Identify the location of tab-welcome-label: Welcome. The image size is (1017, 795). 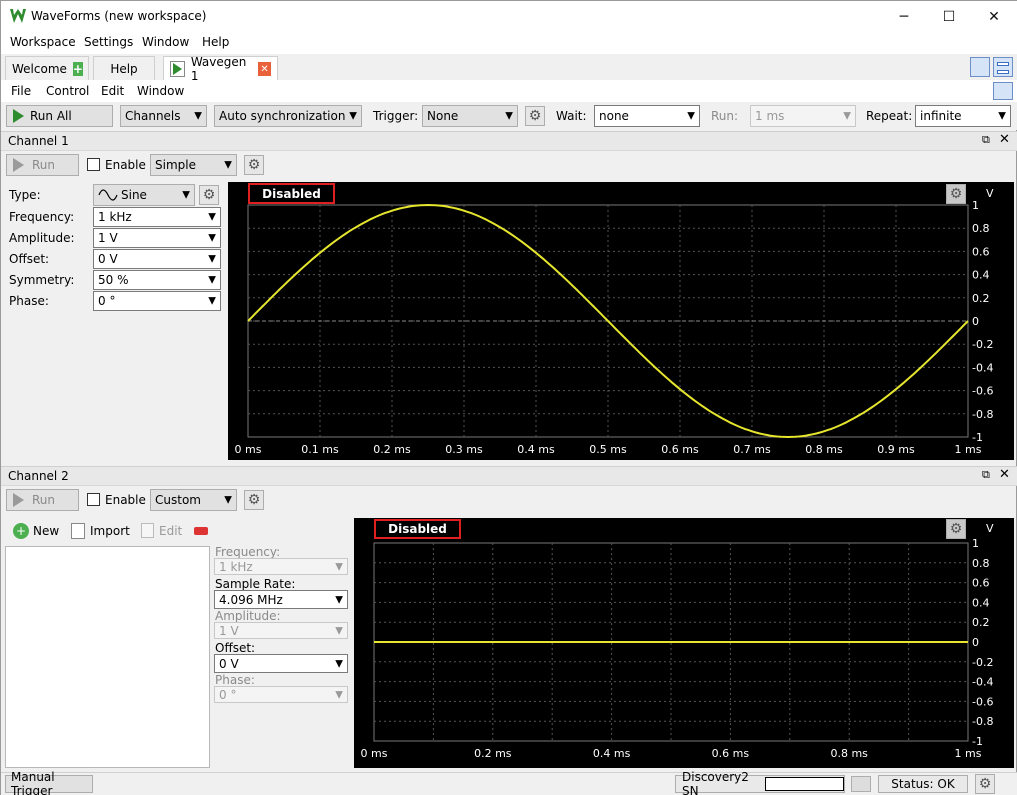
(39, 68).